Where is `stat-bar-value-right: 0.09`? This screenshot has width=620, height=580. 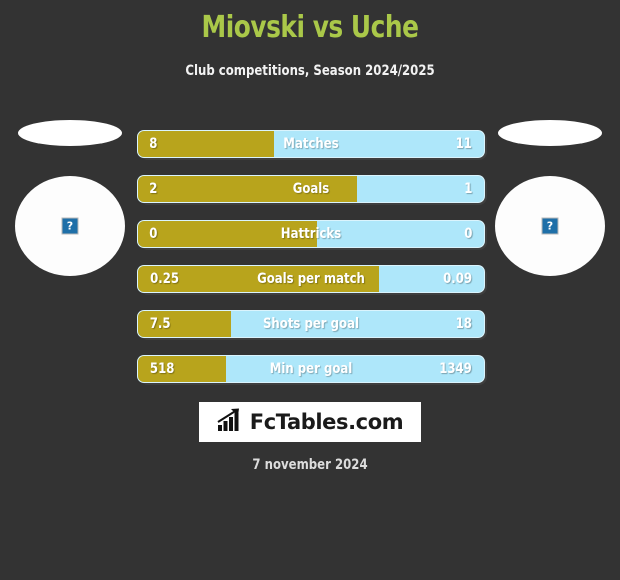
stat-bar-value-right: 0.09 is located at coordinates (457, 279).